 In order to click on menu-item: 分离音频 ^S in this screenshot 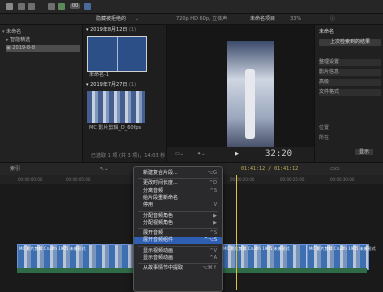, I will do `click(178, 191)`.